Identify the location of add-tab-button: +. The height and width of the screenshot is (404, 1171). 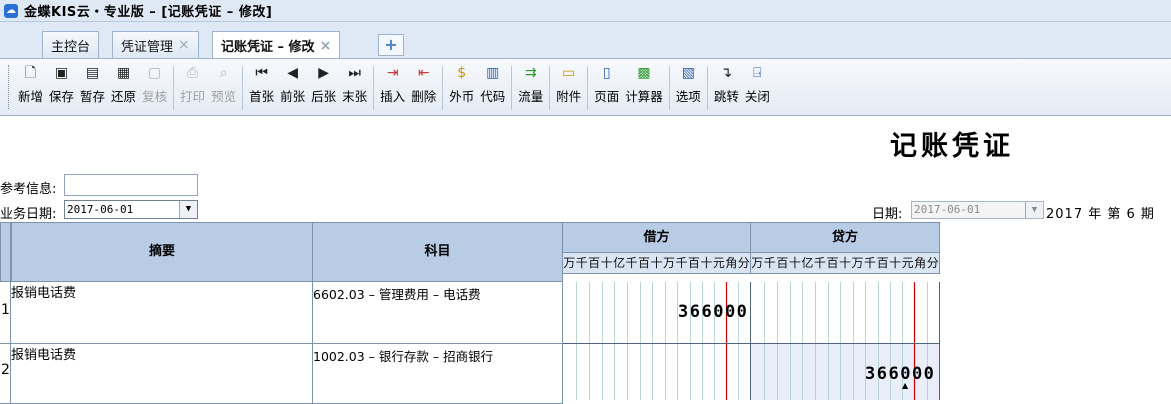
(391, 45).